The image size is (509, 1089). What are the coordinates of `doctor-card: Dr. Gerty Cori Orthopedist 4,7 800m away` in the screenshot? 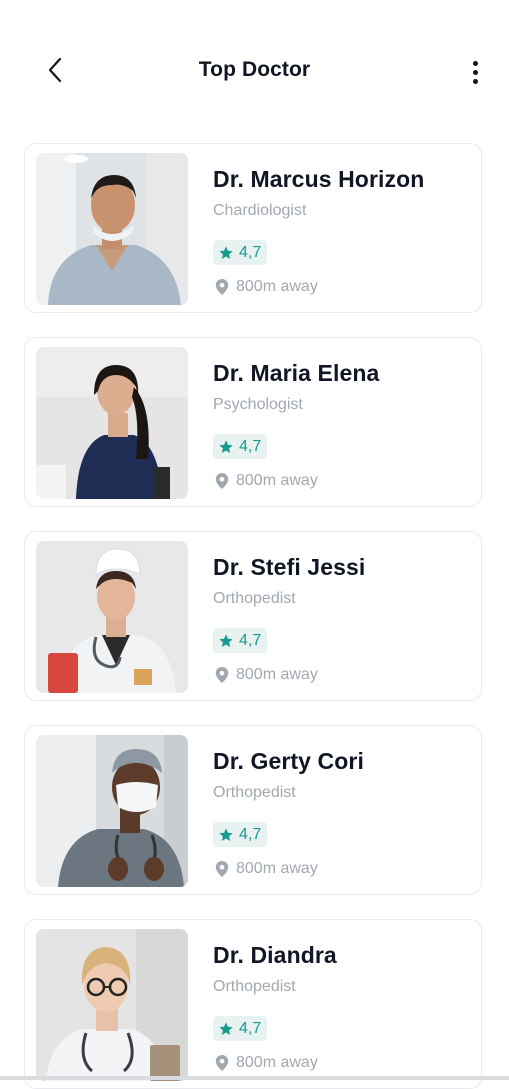 It's located at (253, 810).